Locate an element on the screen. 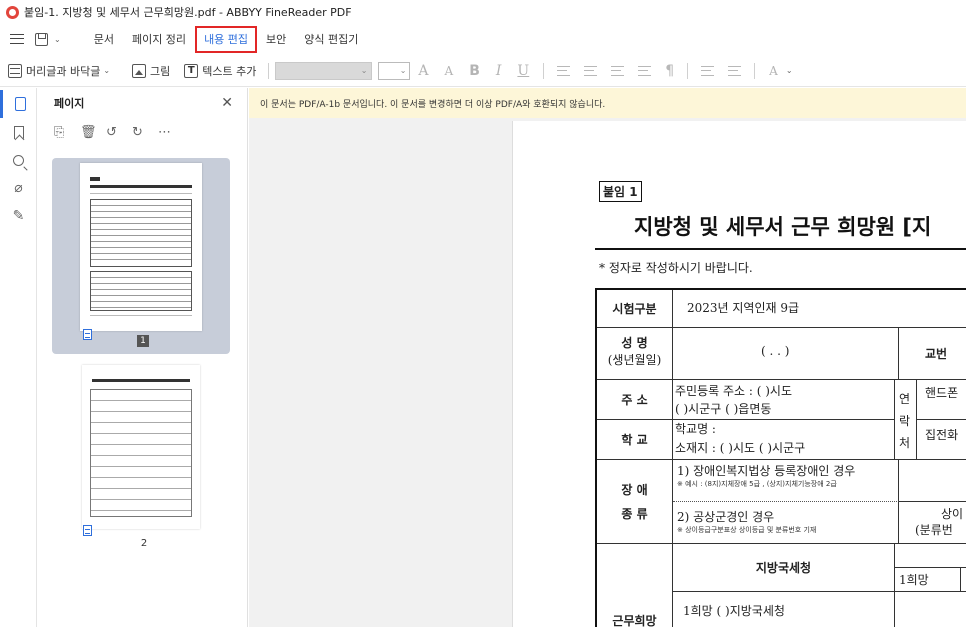  justify-icon is located at coordinates (645, 70).